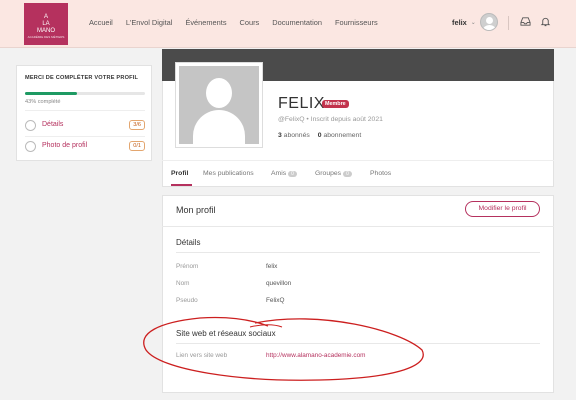 The height and width of the screenshot is (400, 576). What do you see at coordinates (149, 22) in the screenshot?
I see `nav-item-envol-digital: L'Envol Digital` at bounding box center [149, 22].